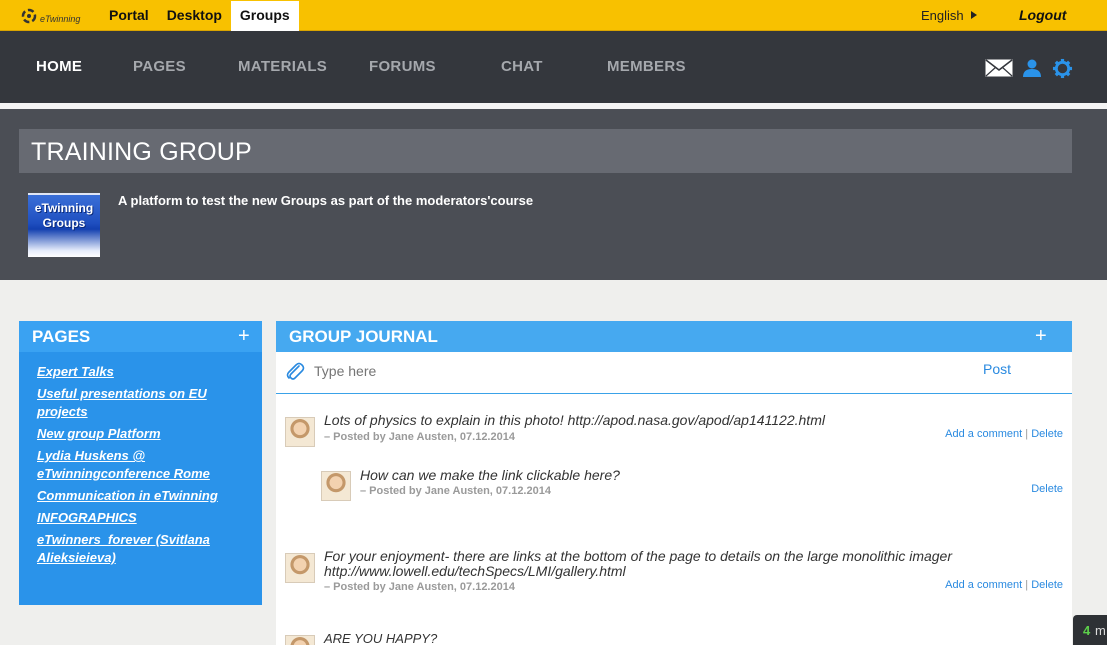  I want to click on journal-compose: Post, so click(674, 373).